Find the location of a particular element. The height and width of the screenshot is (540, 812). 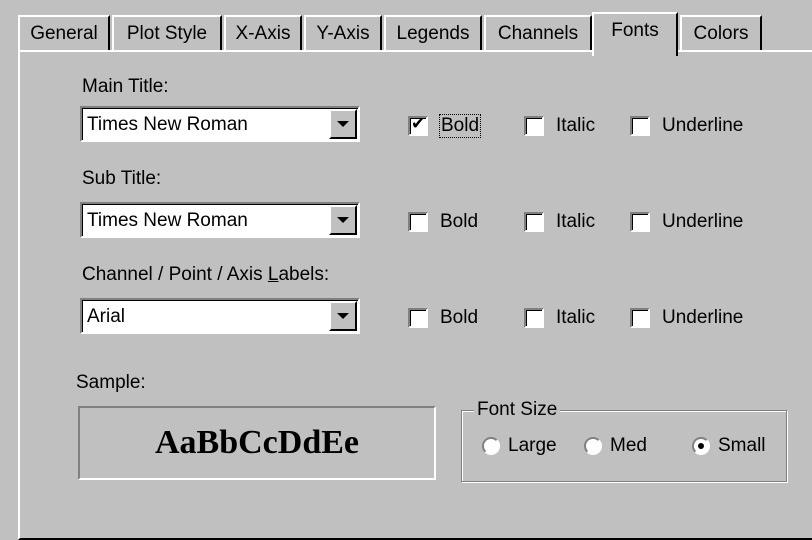

axis-labels-bold-checkbox: Bold is located at coordinates (443, 318).